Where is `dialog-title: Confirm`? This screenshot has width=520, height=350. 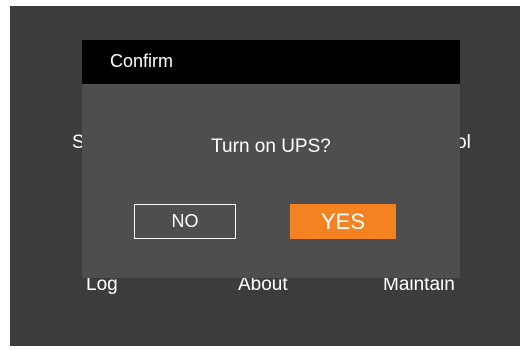 dialog-title: Confirm is located at coordinates (142, 61).